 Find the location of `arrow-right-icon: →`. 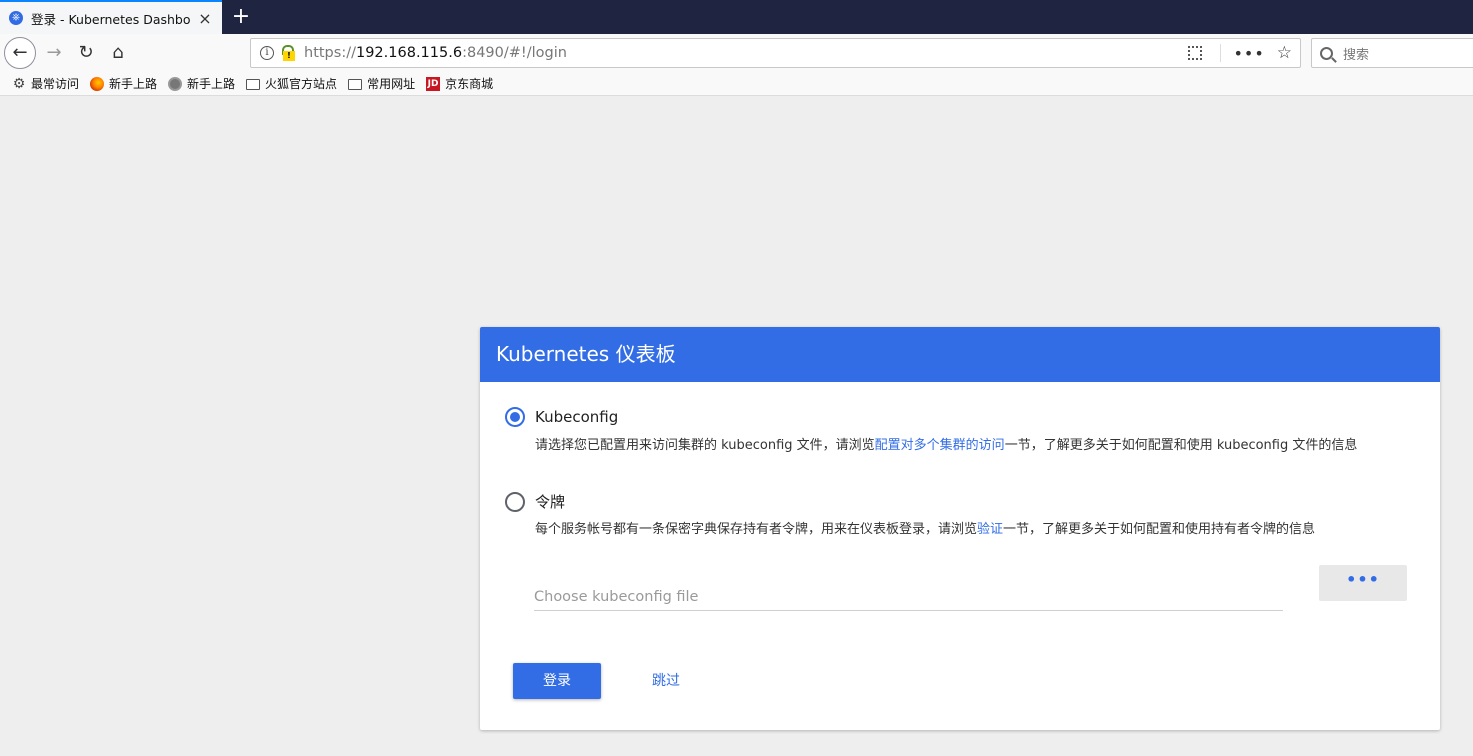

arrow-right-icon: → is located at coordinates (54, 52).